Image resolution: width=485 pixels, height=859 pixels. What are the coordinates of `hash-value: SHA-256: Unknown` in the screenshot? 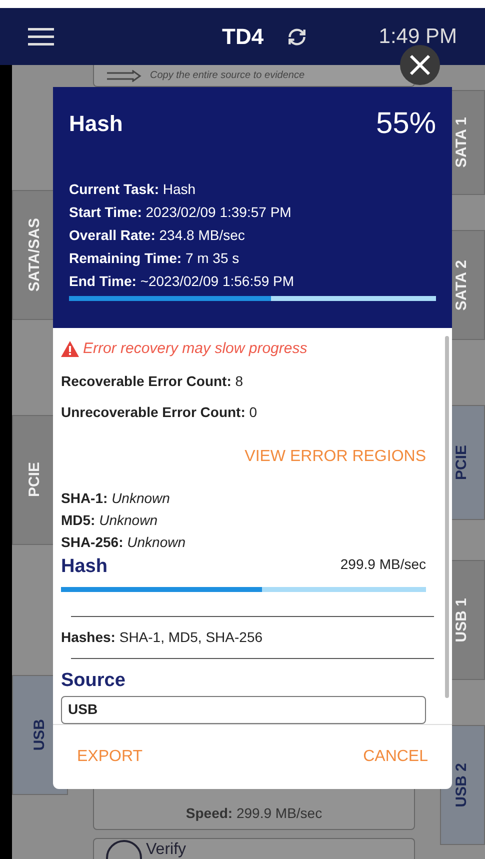 It's located at (124, 542).